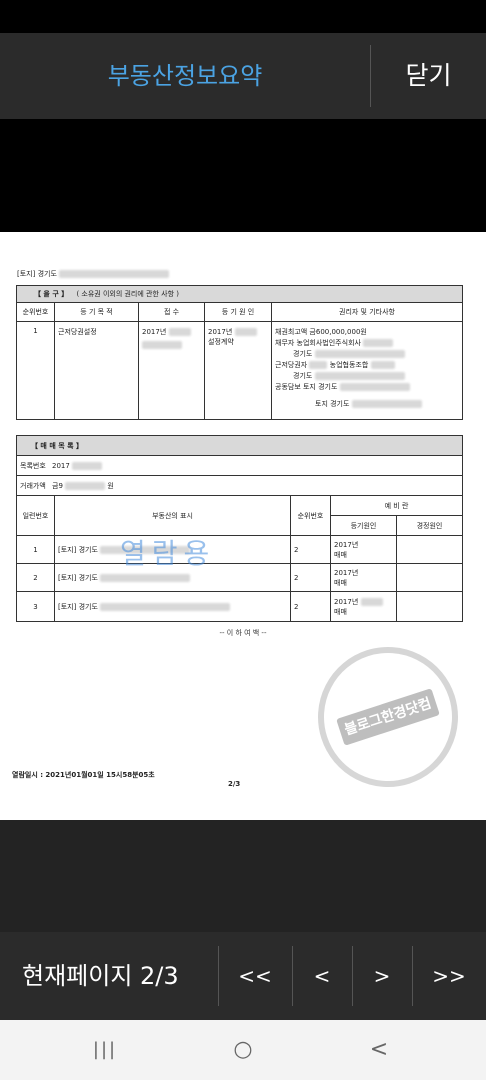 The height and width of the screenshot is (1080, 486). What do you see at coordinates (388, 717) in the screenshot?
I see `blog-watermark-stamp: 블로그한경닷컴` at bounding box center [388, 717].